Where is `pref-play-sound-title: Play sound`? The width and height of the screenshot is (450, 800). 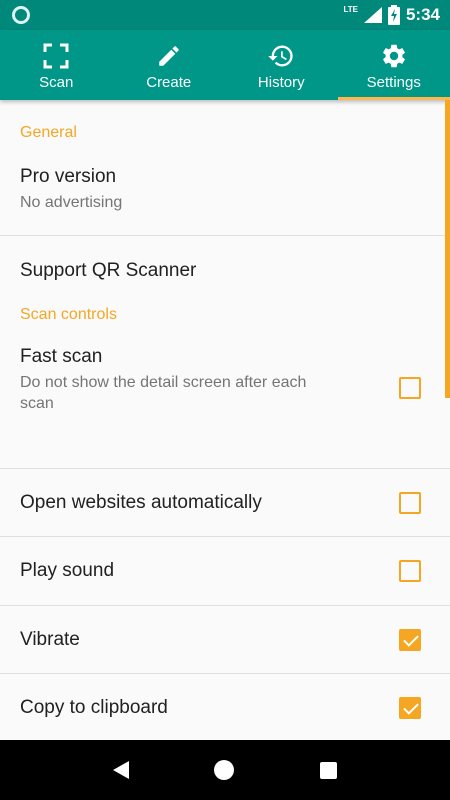 pref-play-sound-title: Play sound is located at coordinates (67, 570).